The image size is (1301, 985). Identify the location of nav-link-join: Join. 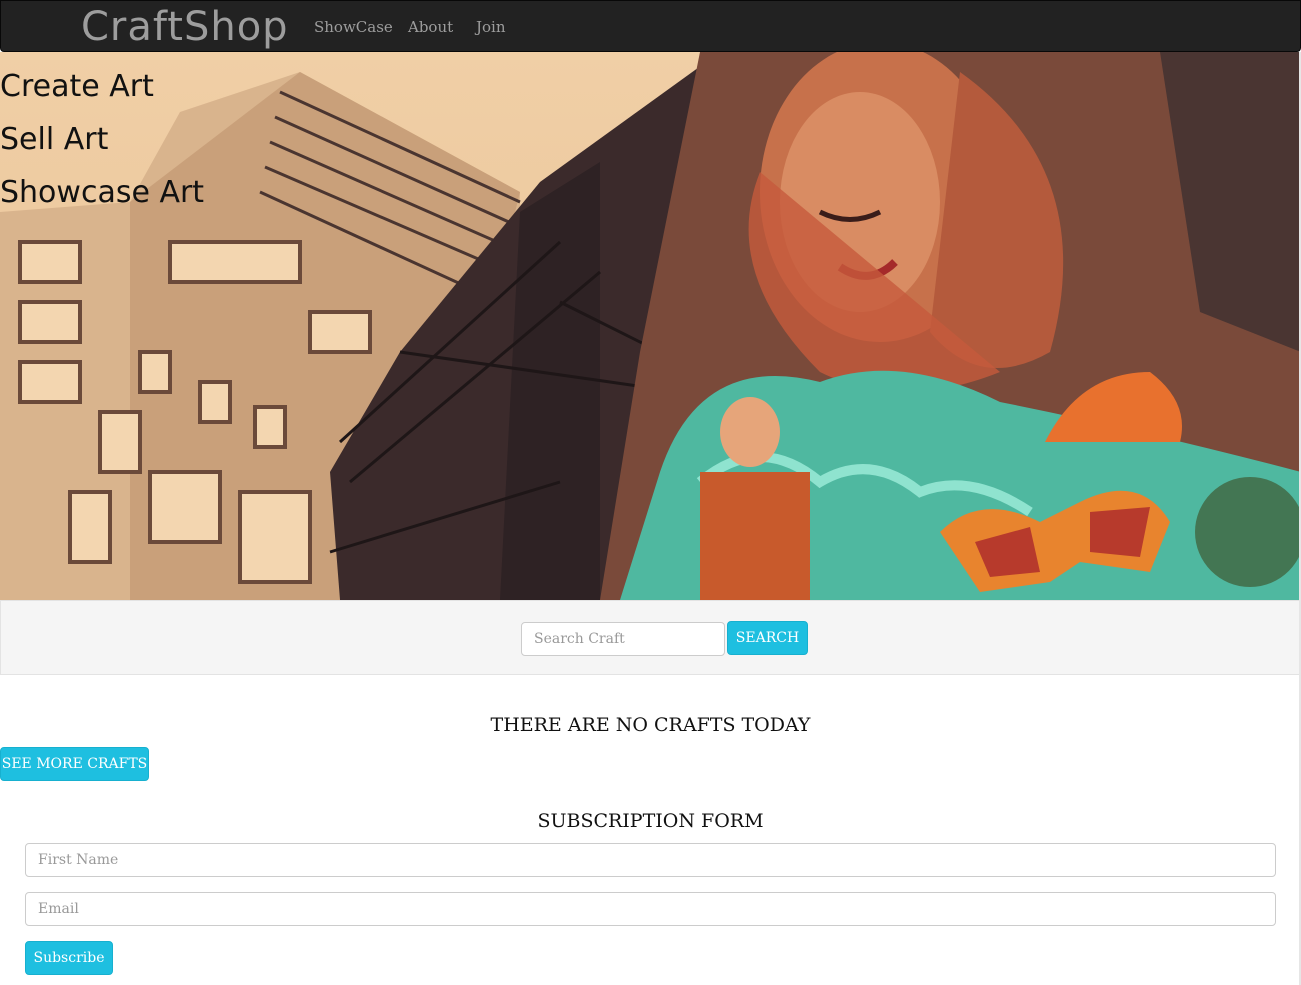
(491, 27).